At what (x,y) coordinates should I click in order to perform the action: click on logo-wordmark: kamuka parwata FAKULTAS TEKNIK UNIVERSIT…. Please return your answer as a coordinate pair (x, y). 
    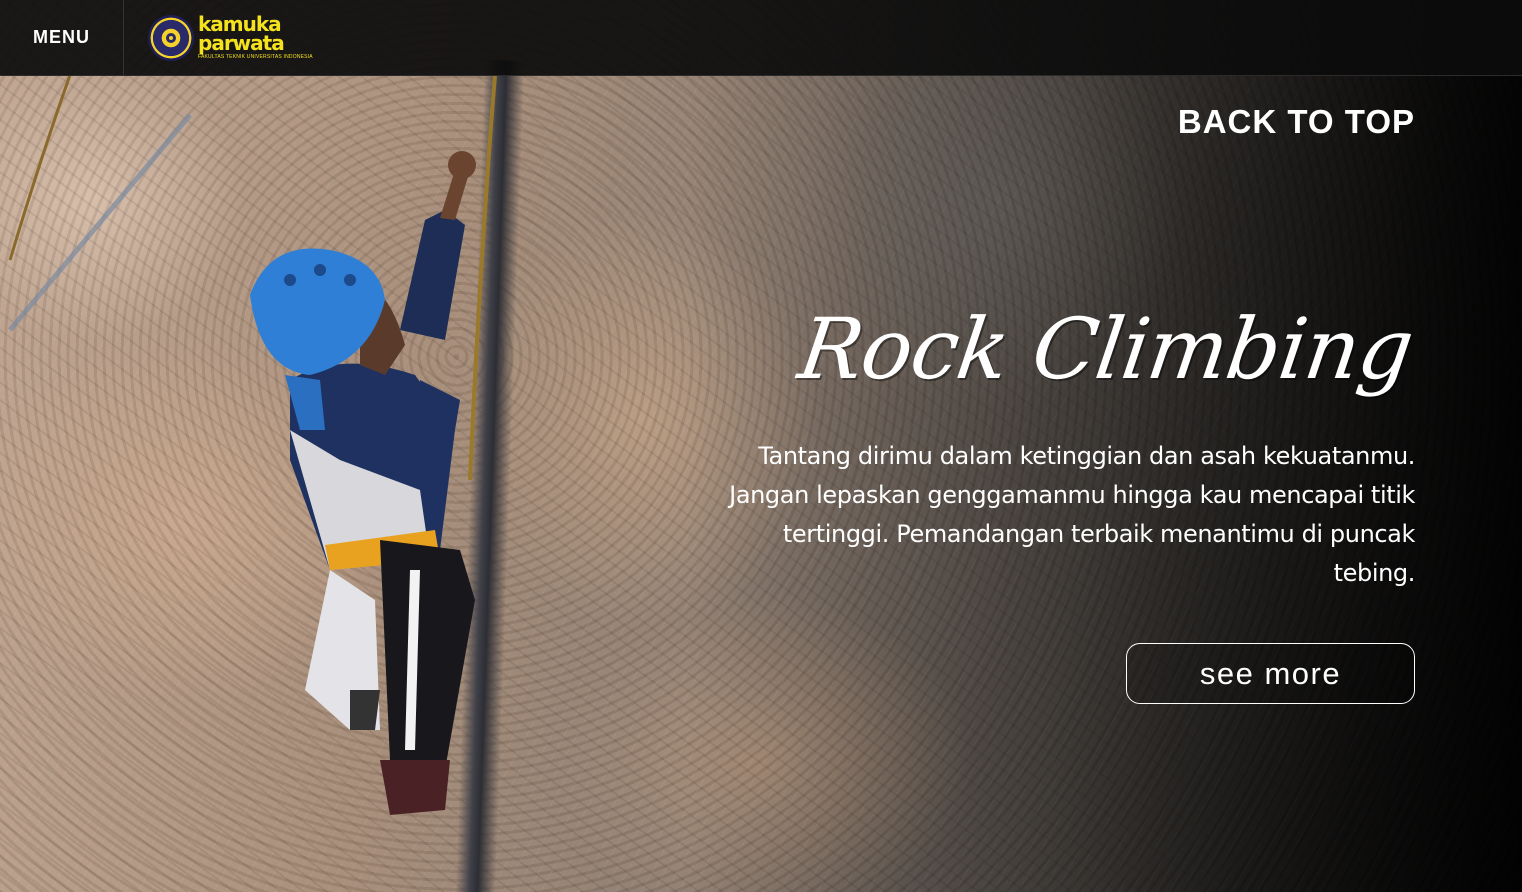
    Looking at the image, I should click on (255, 37).